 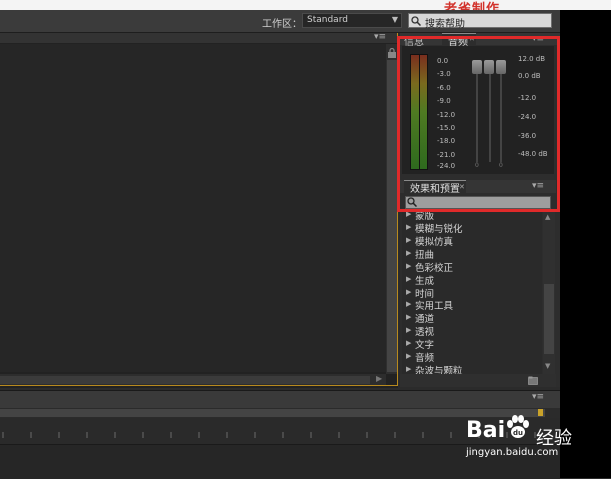 What do you see at coordinates (305, 5) in the screenshot?
I see `top-strip` at bounding box center [305, 5].